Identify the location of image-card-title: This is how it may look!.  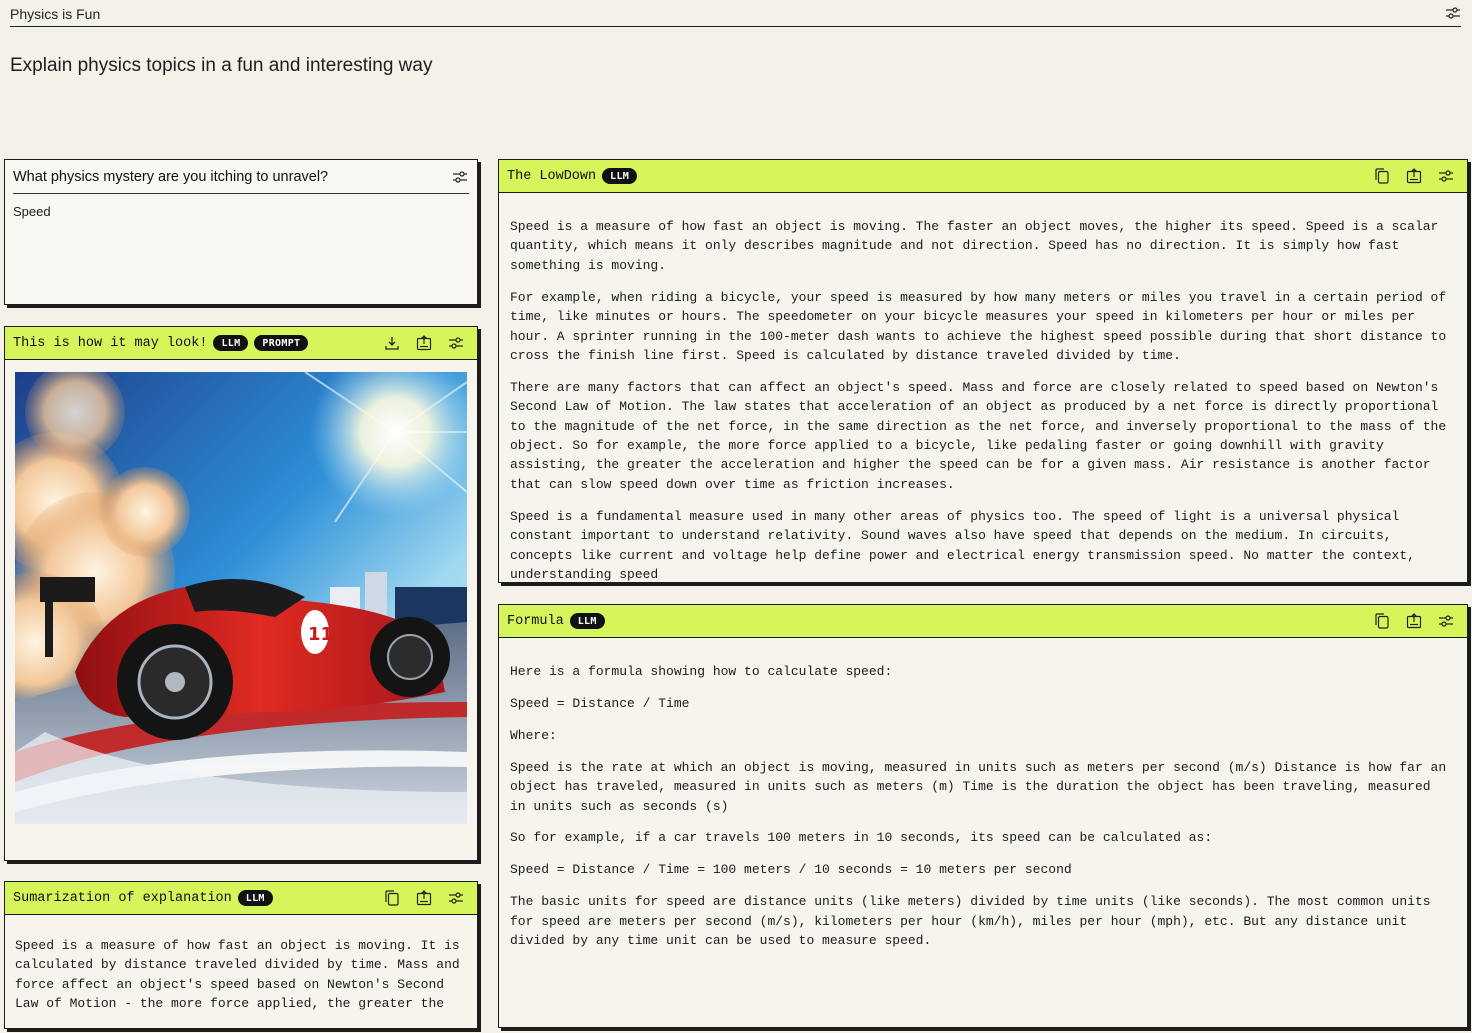
(110, 343).